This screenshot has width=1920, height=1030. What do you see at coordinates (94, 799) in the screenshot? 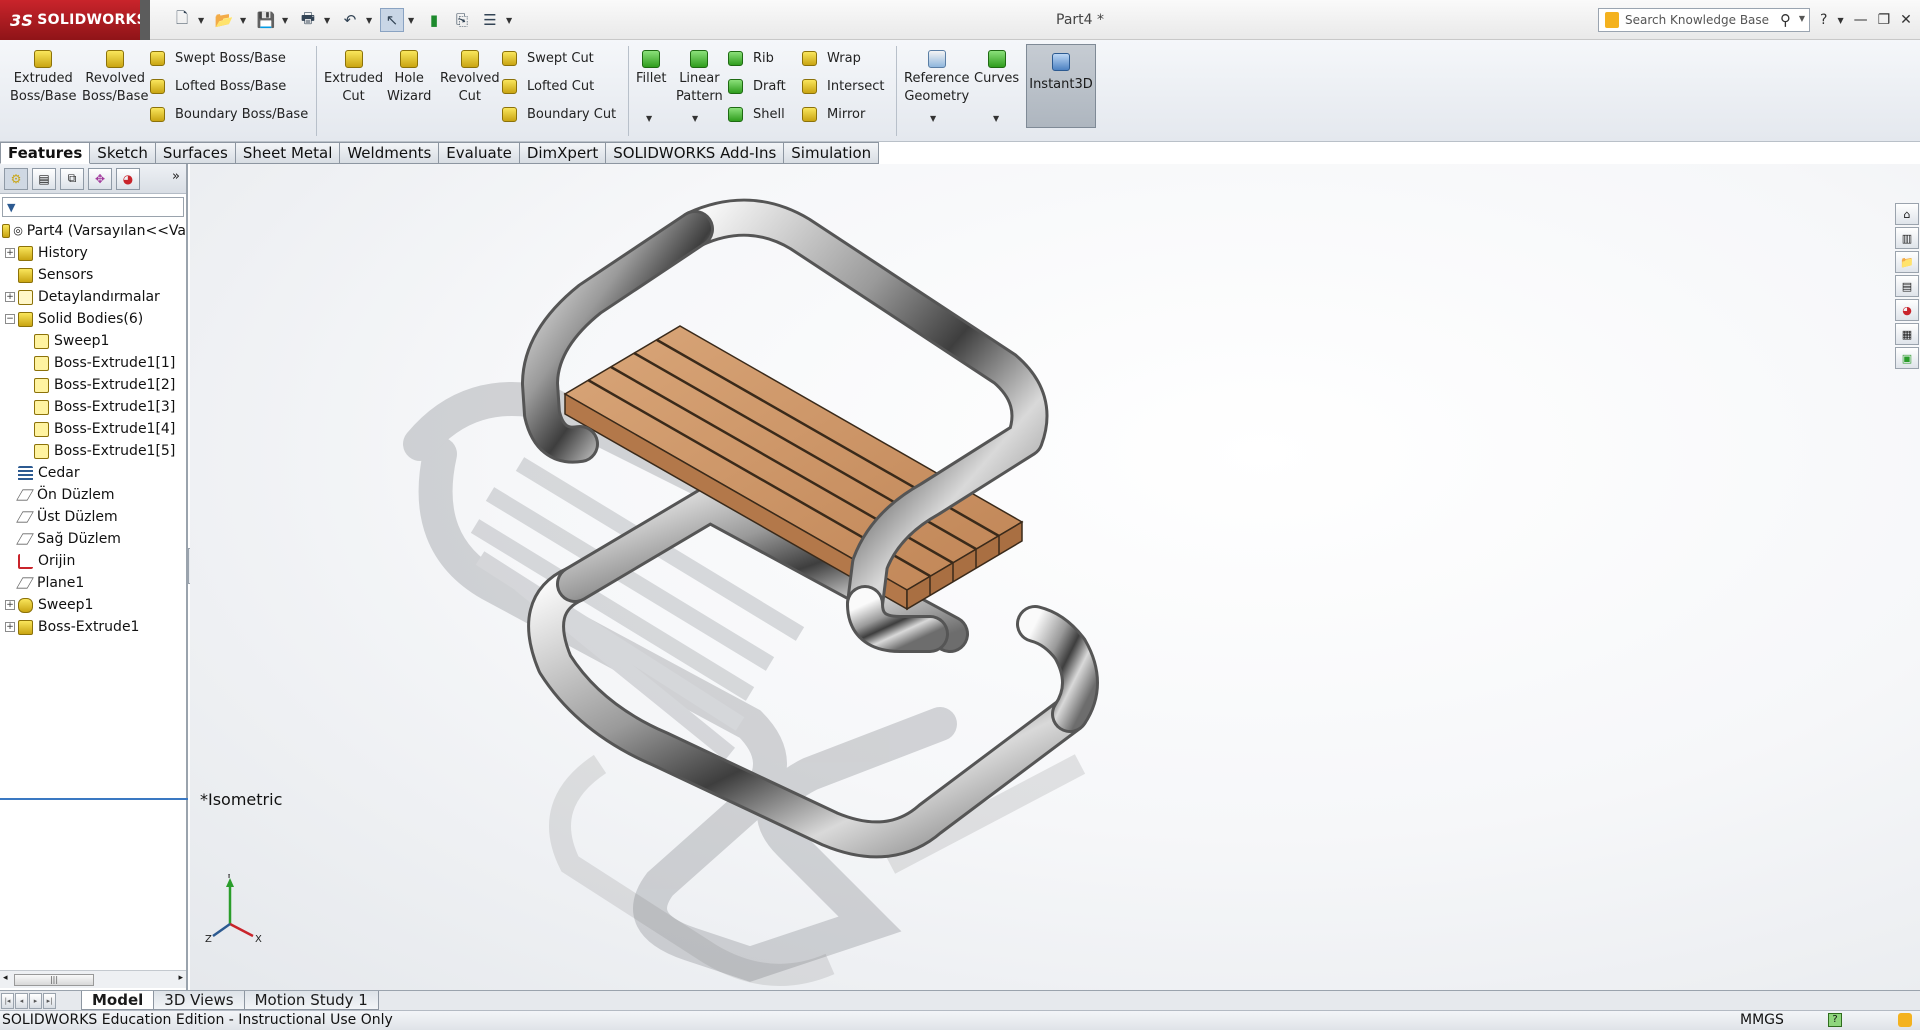
I see `rollback-bar` at bounding box center [94, 799].